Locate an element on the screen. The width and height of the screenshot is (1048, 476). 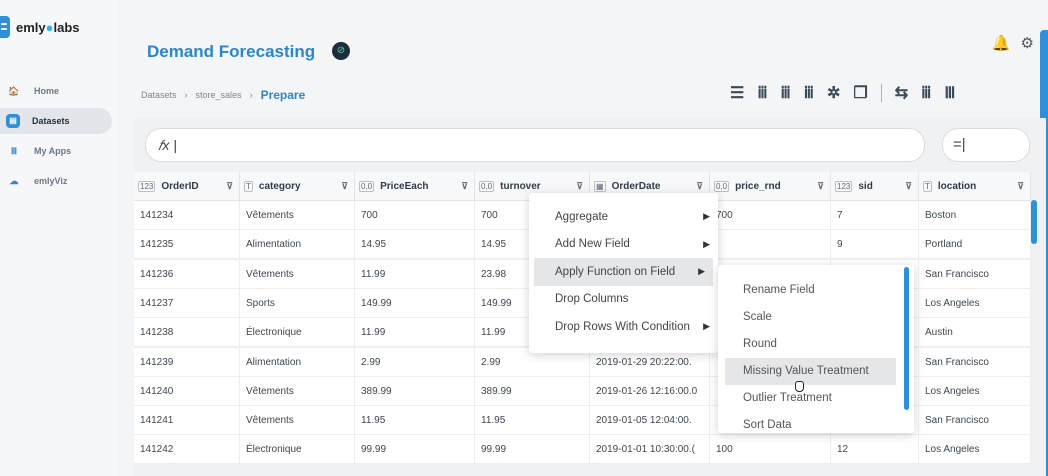
menu-item-add-new-field: Add New Field ▶ is located at coordinates (623, 245).